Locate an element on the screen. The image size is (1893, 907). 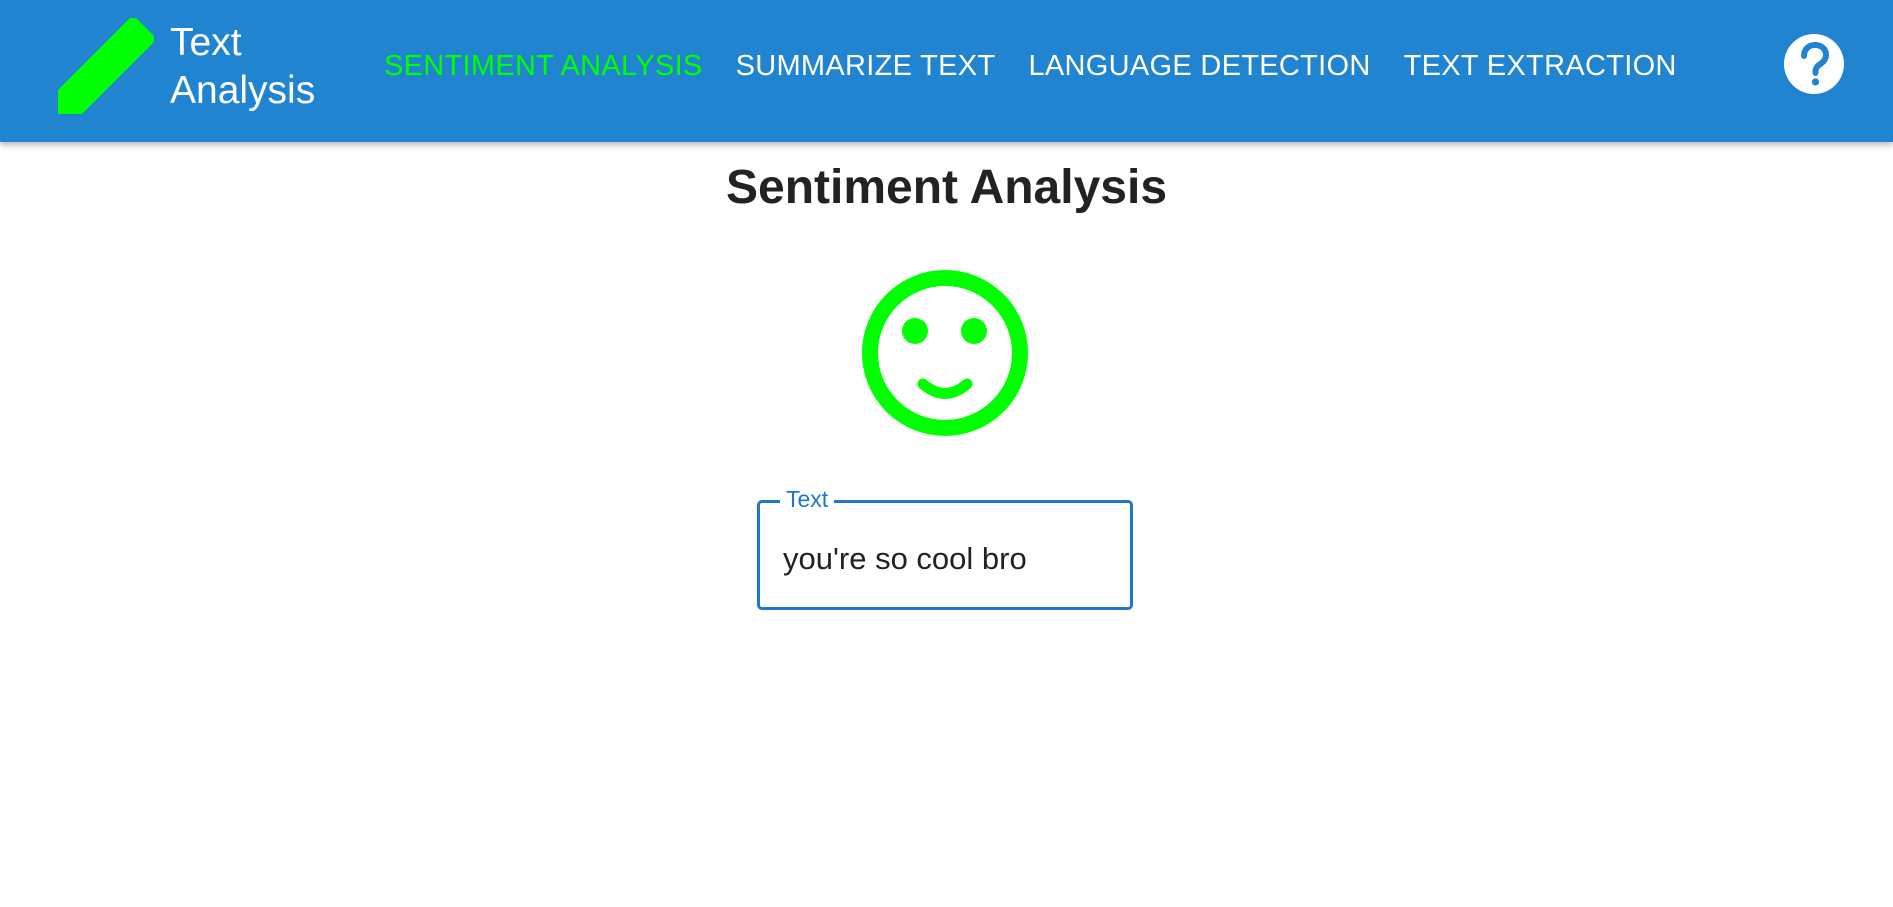
smiley-face-icon is located at coordinates (945, 353).